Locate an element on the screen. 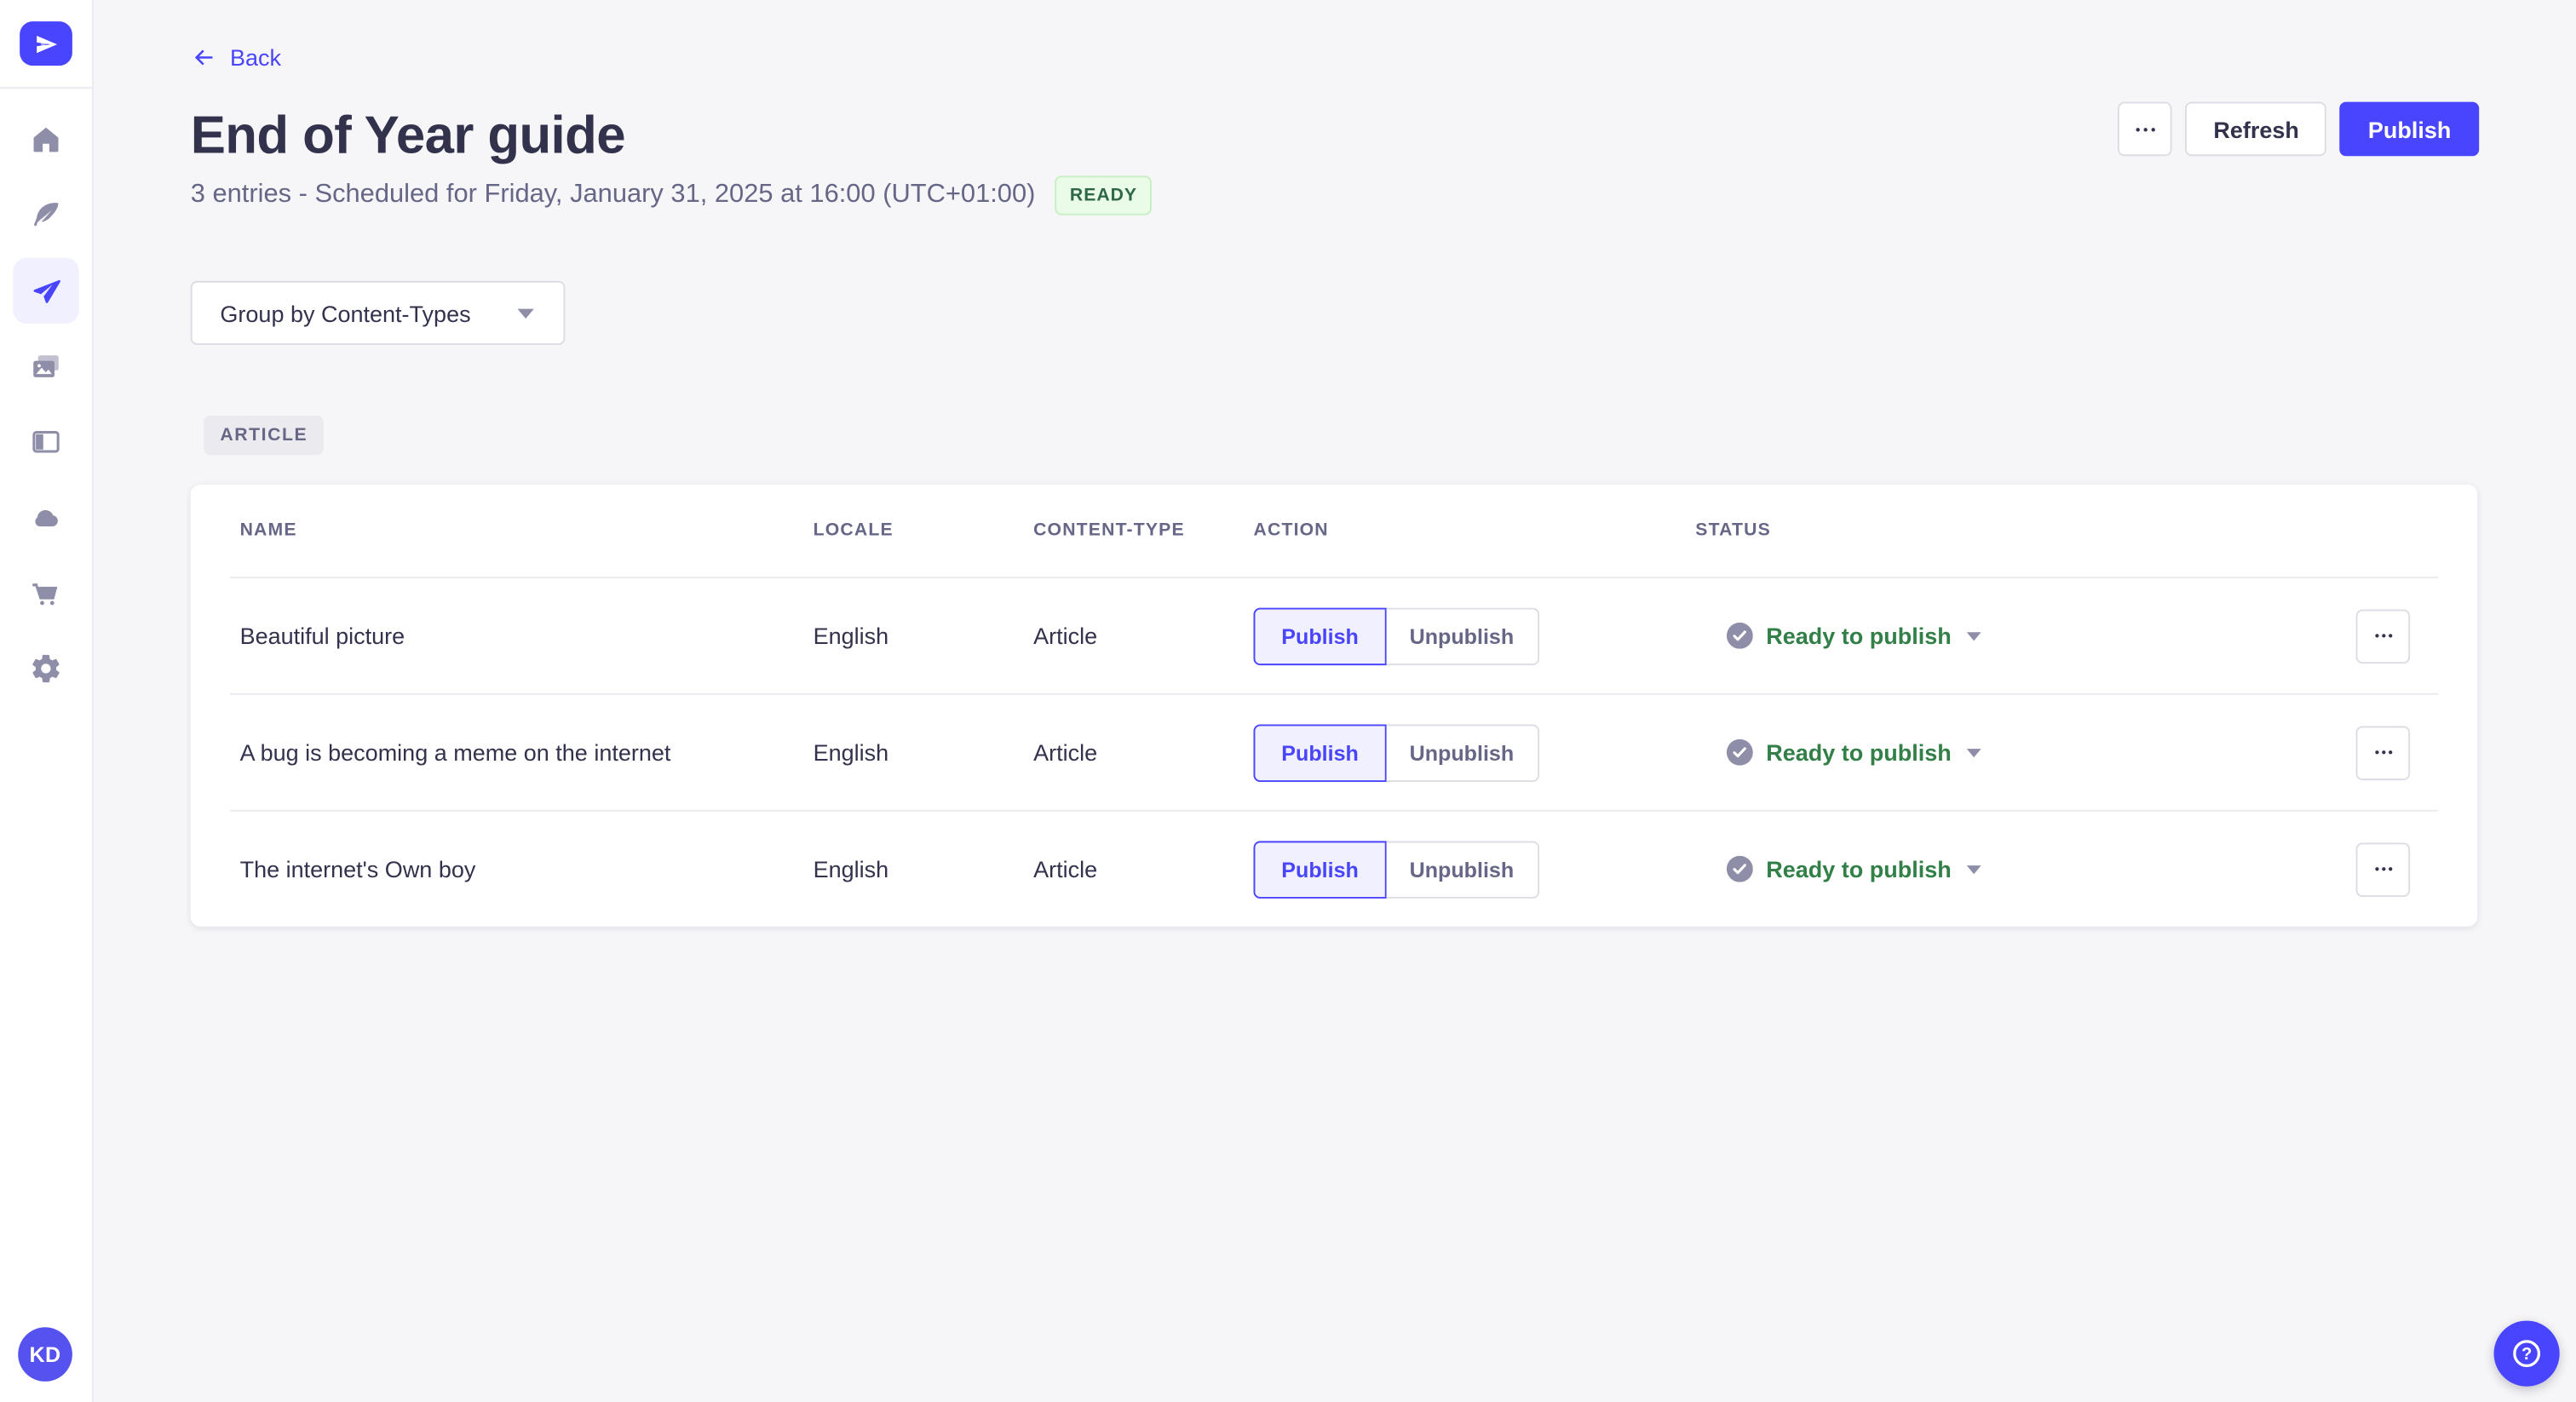 The width and height of the screenshot is (2576, 1402). sidebar-item-settings is located at coordinates (46, 668).